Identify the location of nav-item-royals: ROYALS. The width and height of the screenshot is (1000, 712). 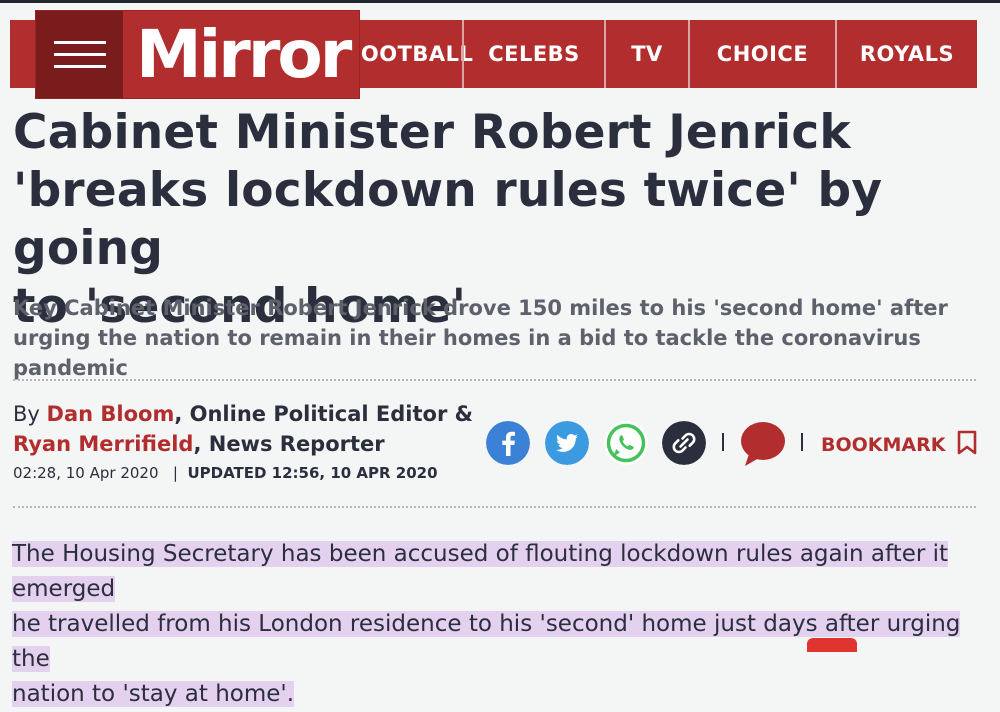
(907, 54).